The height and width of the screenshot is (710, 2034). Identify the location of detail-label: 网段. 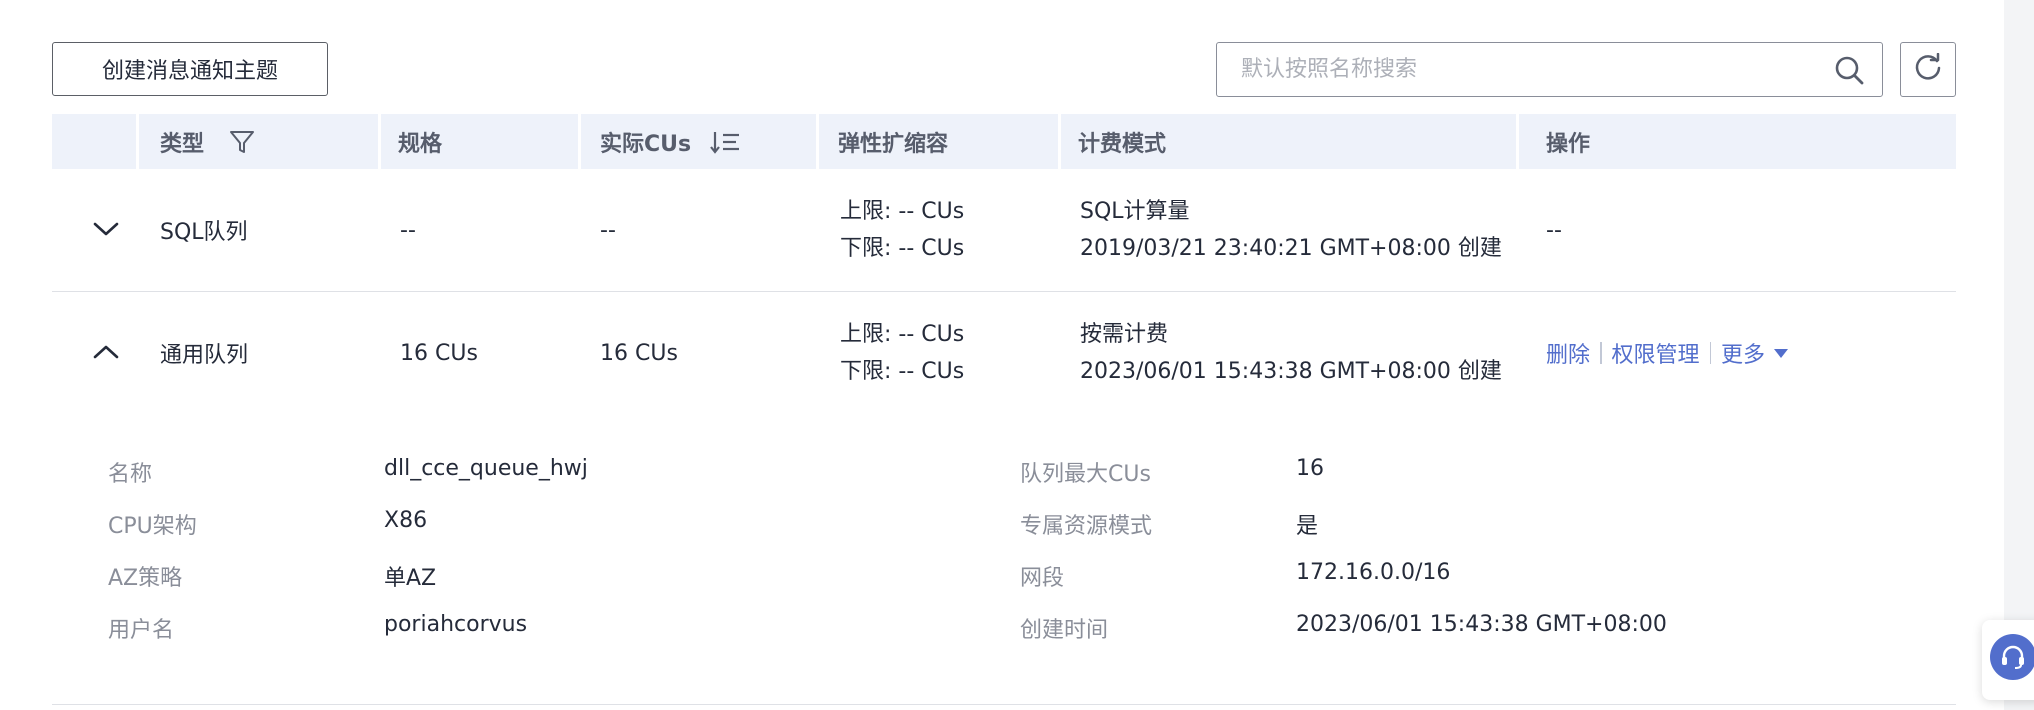
(1042, 578).